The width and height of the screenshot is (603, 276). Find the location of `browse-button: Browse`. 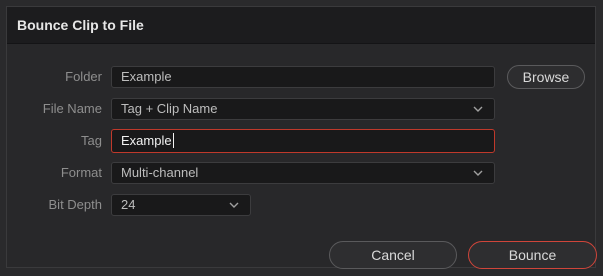

browse-button: Browse is located at coordinates (546, 77).